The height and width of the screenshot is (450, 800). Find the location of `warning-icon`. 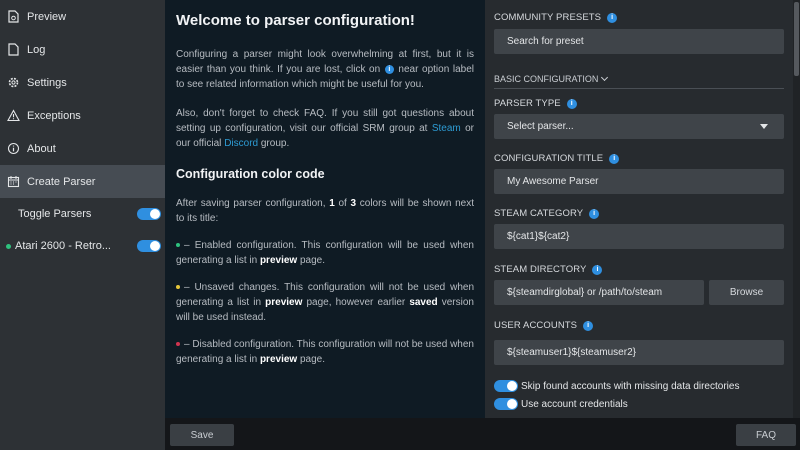

warning-icon is located at coordinates (13, 115).